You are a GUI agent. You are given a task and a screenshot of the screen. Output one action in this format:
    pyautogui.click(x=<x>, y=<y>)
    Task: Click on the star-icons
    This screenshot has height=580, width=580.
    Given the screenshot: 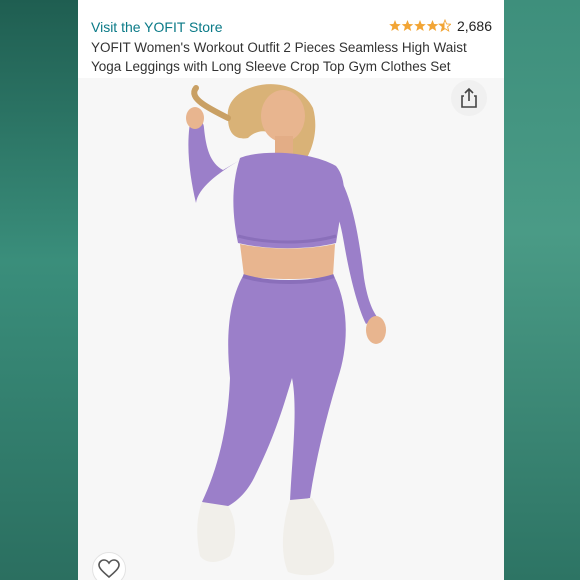 What is the action you would take?
    pyautogui.click(x=420, y=26)
    